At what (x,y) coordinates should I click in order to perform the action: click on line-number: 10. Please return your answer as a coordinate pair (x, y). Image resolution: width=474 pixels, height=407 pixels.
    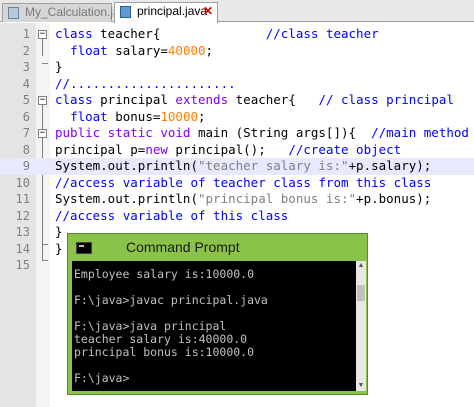
    Looking at the image, I should click on (22, 182).